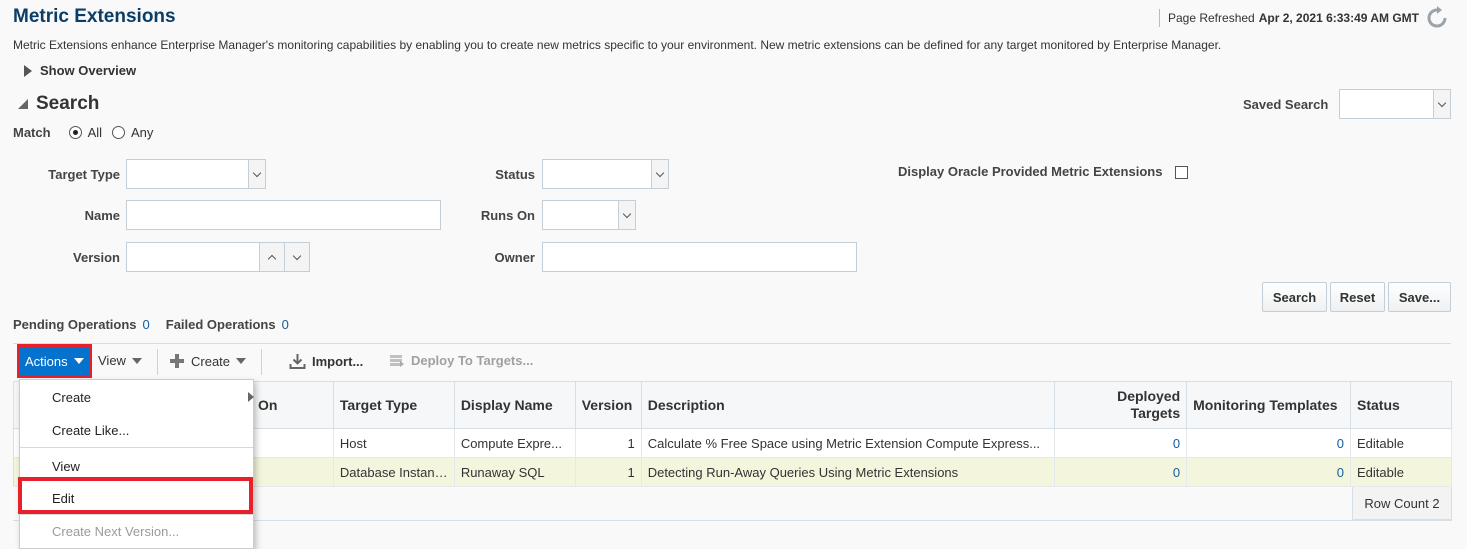 This screenshot has width=1467, height=549. What do you see at coordinates (196, 174) in the screenshot?
I see `target-type-select` at bounding box center [196, 174].